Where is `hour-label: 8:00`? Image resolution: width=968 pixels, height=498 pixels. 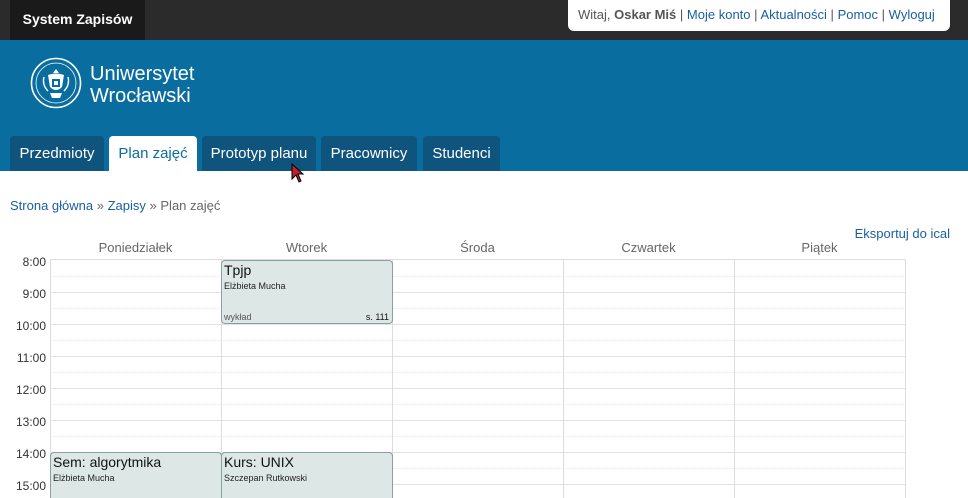 hour-label: 8:00 is located at coordinates (34, 262).